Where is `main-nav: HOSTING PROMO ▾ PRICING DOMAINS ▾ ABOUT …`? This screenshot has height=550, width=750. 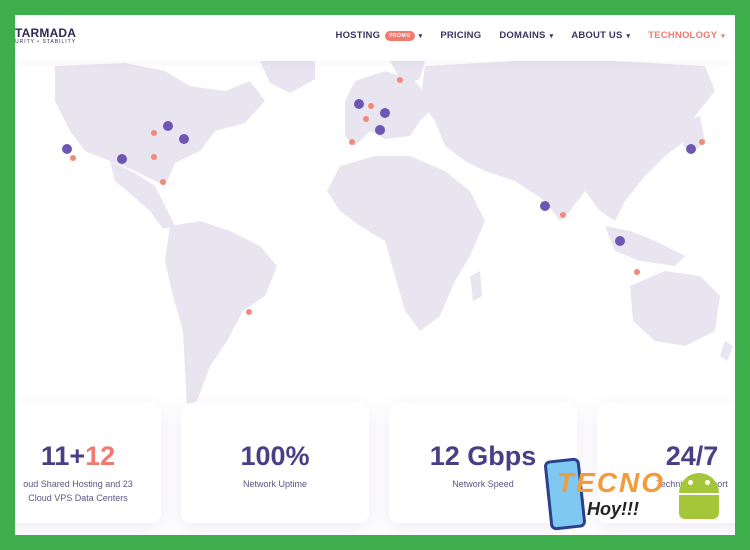
main-nav: HOSTING PROMO ▾ PRICING DOMAINS ▾ ABOUT … is located at coordinates (530, 35).